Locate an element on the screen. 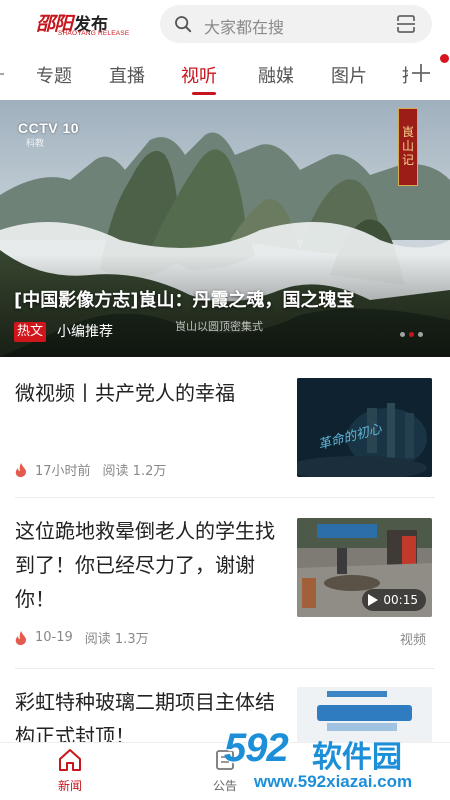 The width and height of the screenshot is (450, 800). tab-overflow-right: 推 is located at coordinates (405, 75).